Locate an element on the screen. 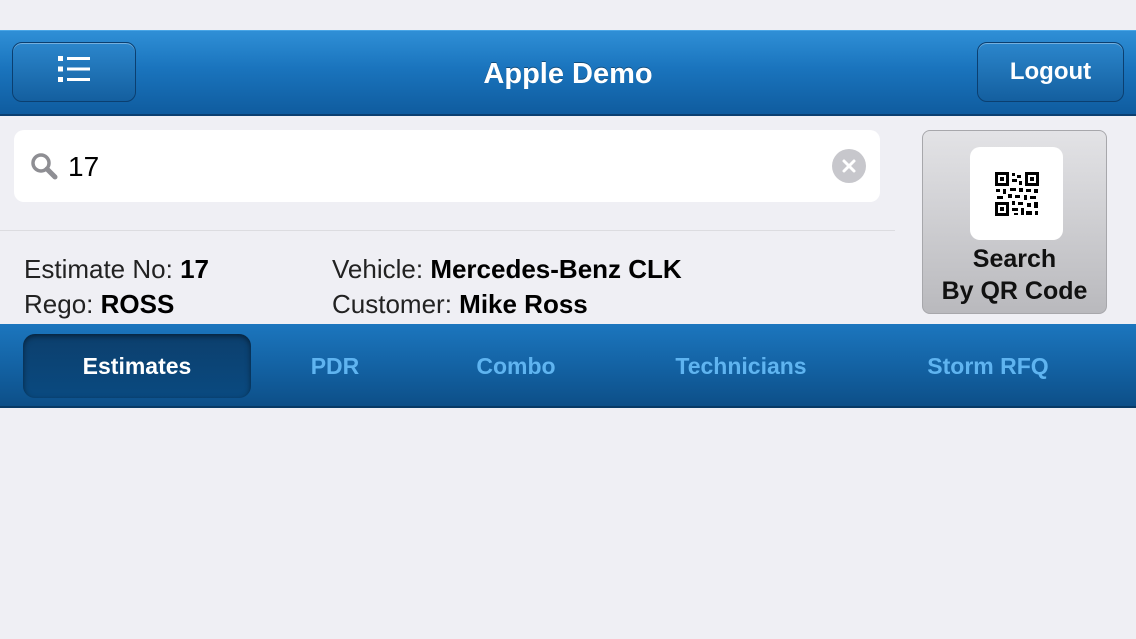 The image size is (1136, 639). vehicle: Vehicle: Mercedes-Benz CLK is located at coordinates (507, 269).